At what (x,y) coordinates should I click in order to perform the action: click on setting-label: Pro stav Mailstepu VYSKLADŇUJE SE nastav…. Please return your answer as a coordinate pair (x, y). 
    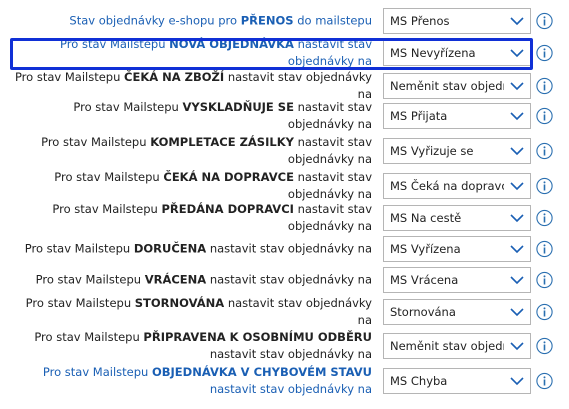
    Looking at the image, I should click on (191, 116).